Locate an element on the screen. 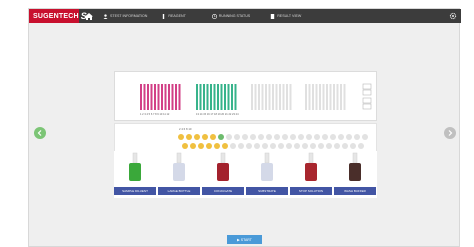  strip-numbers: 13 14 15 16 17 18 19 20 21 22 23 24 is located at coordinates (217, 114).